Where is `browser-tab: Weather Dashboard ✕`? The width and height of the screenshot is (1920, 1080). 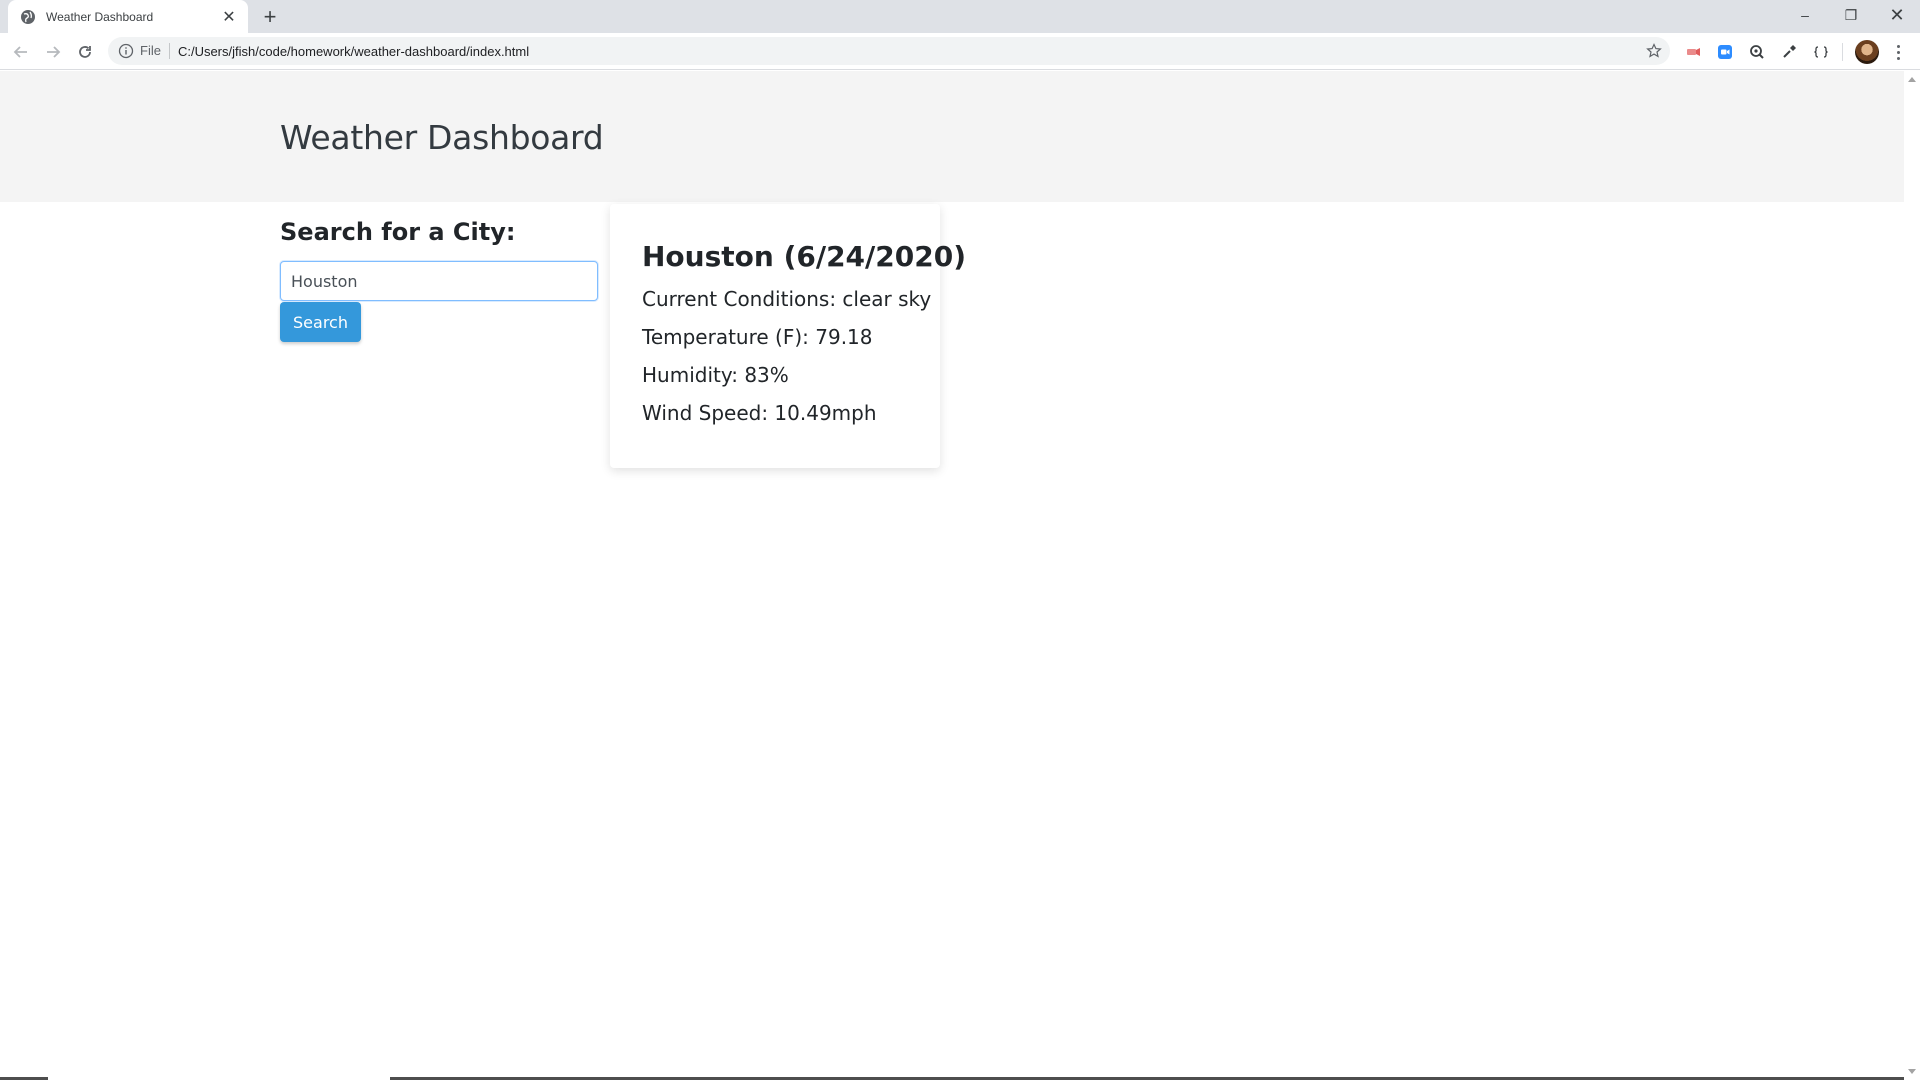
browser-tab: Weather Dashboard ✕ is located at coordinates (128, 16).